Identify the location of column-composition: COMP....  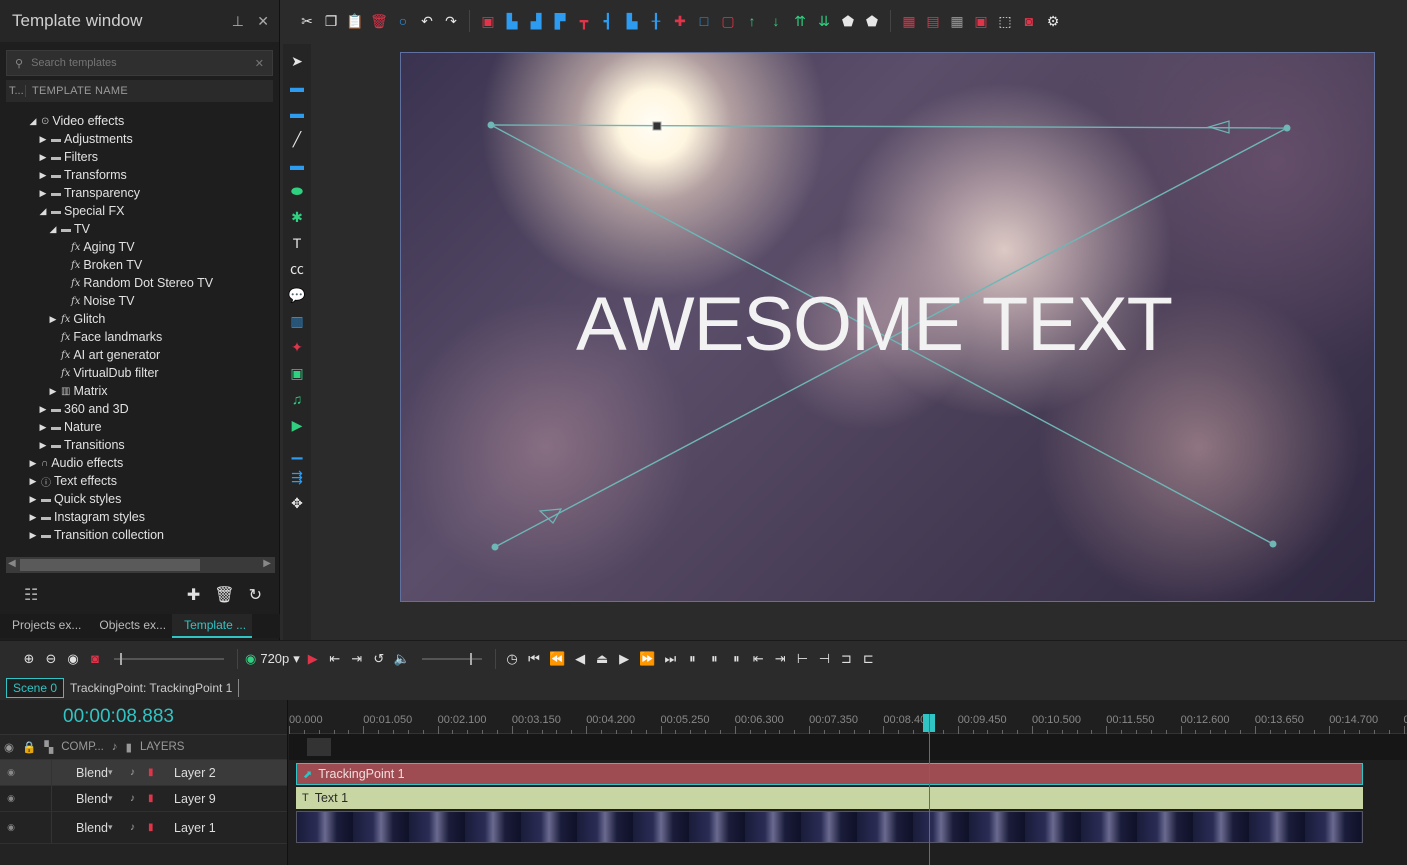
(82, 747).